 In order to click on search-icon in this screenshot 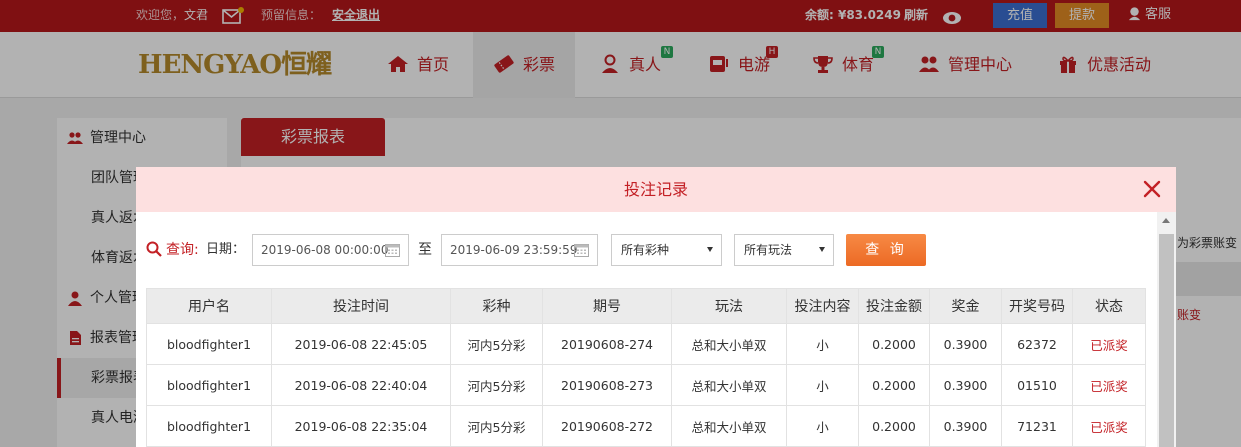, I will do `click(154, 249)`.